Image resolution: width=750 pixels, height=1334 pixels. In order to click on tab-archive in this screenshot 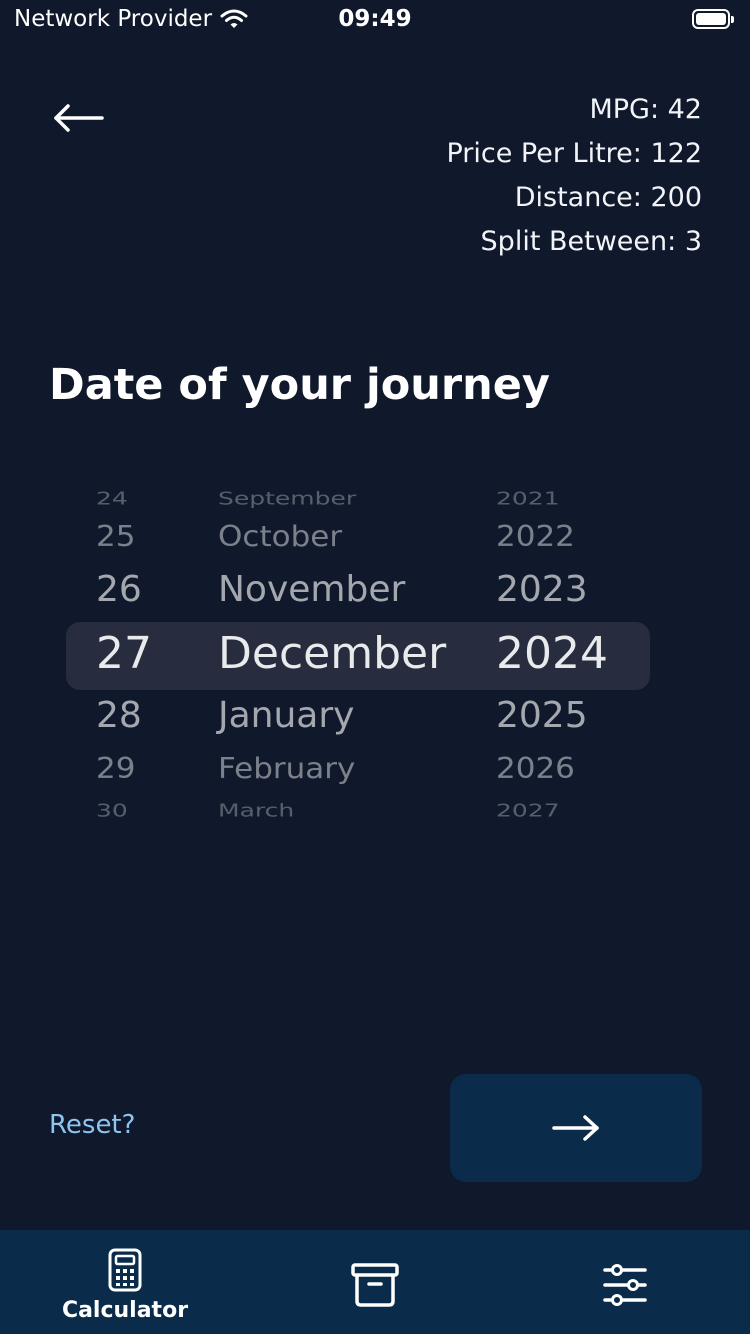, I will do `click(375, 1282)`.